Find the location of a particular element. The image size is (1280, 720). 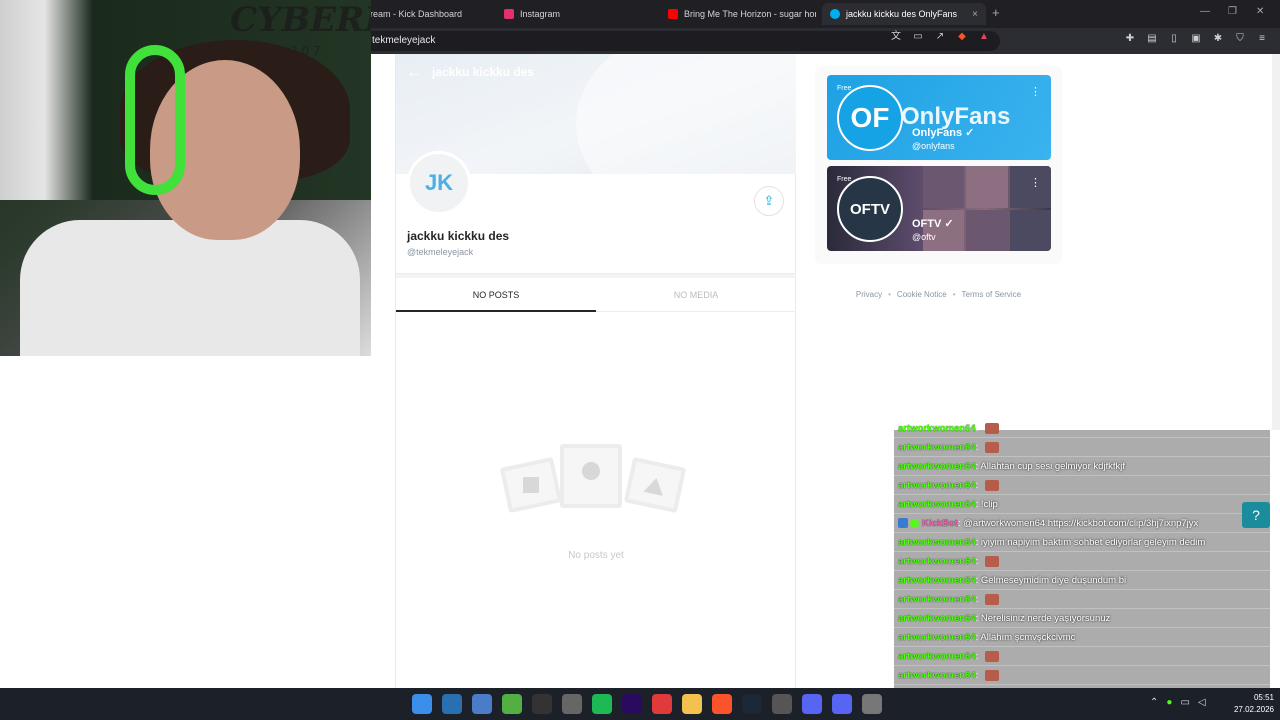

minimize-icon: — is located at coordinates (1205, 11).